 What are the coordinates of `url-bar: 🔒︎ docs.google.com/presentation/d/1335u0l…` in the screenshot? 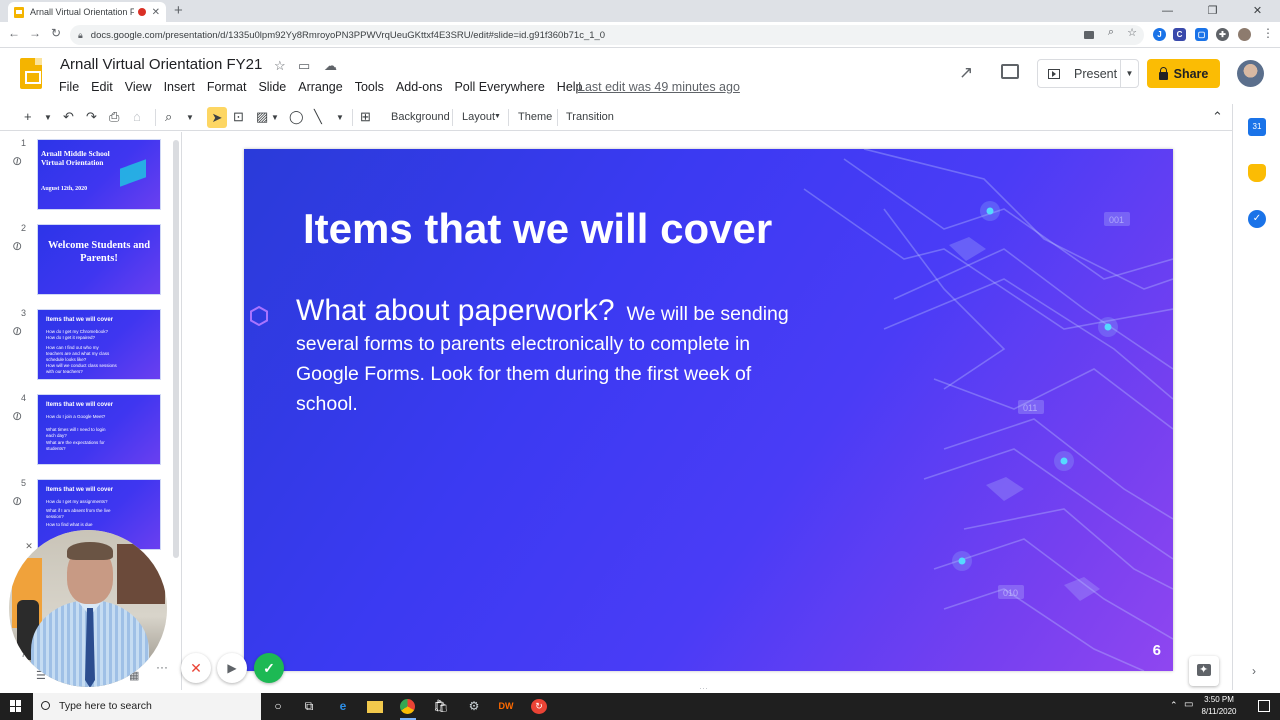 It's located at (607, 35).